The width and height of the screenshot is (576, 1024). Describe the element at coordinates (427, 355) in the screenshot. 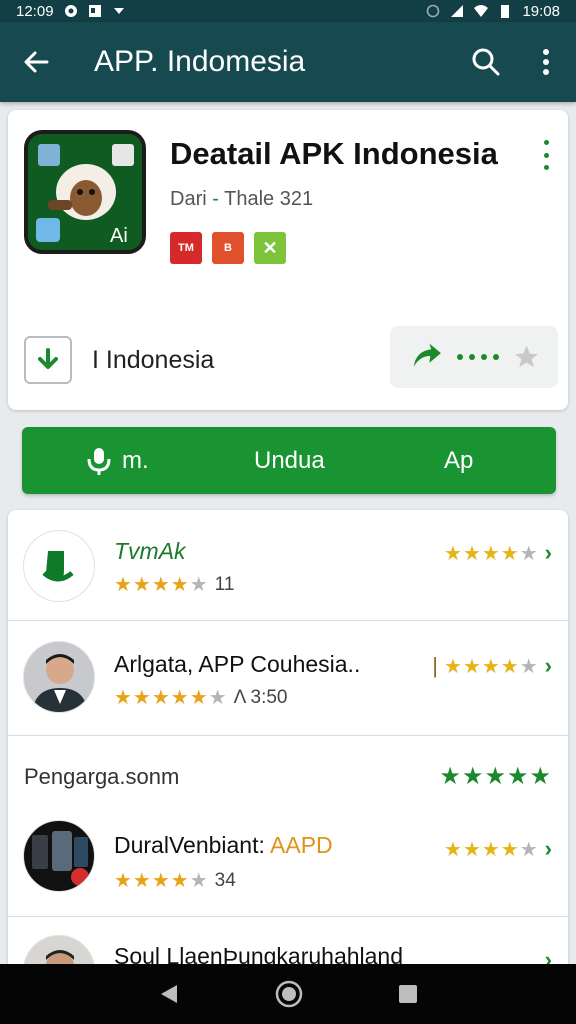

I see `share-icon` at that location.